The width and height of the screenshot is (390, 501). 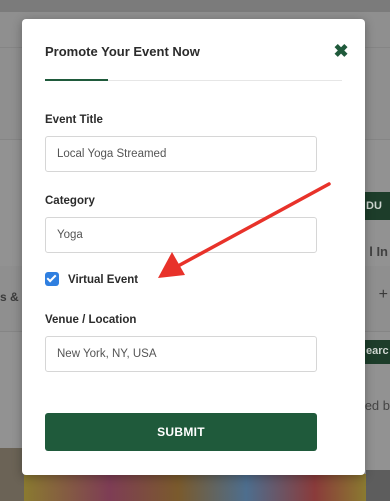 What do you see at coordinates (341, 51) in the screenshot?
I see `close-icon: ✖` at bounding box center [341, 51].